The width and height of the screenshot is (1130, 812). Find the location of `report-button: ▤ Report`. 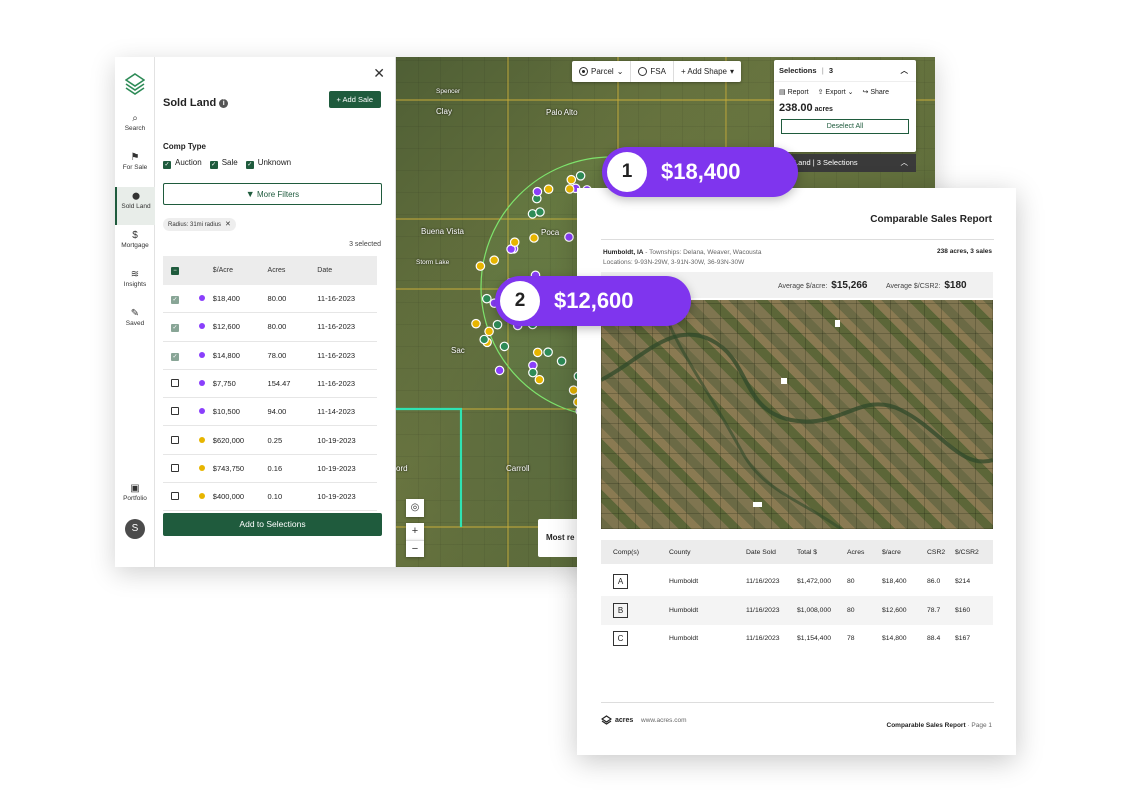

report-button: ▤ Report is located at coordinates (794, 92).